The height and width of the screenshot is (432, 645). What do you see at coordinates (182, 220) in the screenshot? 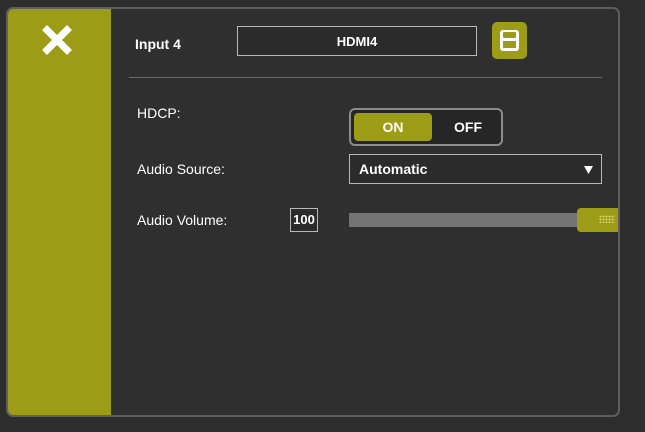
I see `audio-volume-label: Audio Volume:` at bounding box center [182, 220].